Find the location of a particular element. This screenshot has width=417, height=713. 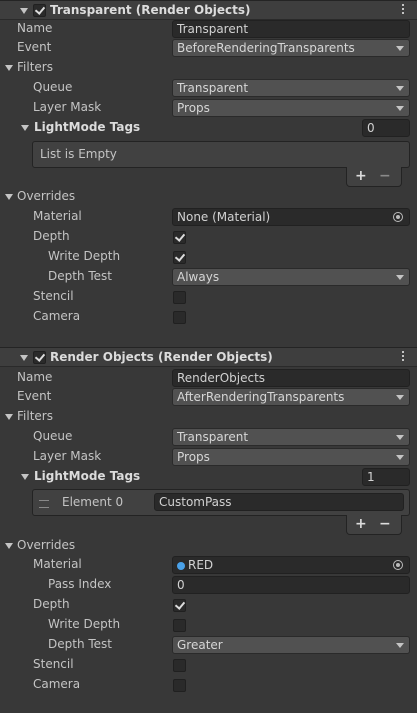

feature2-more-options-icon is located at coordinates (403, 357).